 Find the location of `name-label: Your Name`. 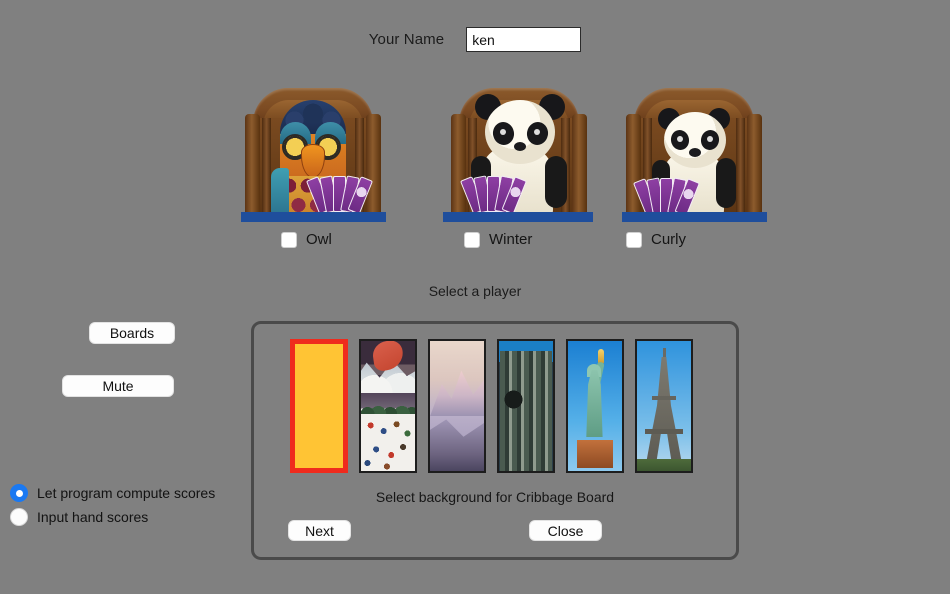

name-label: Your Name is located at coordinates (406, 39).